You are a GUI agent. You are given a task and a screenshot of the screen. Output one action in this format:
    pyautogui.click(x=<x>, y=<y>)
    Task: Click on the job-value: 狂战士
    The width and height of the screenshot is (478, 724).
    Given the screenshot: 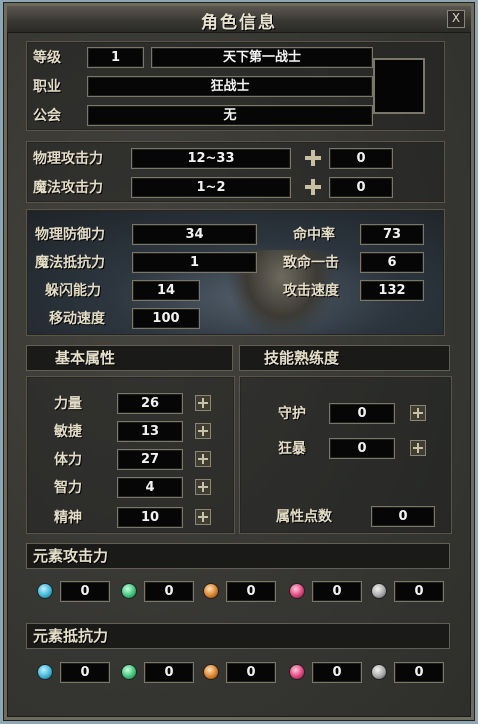 What is the action you would take?
    pyautogui.click(x=230, y=86)
    